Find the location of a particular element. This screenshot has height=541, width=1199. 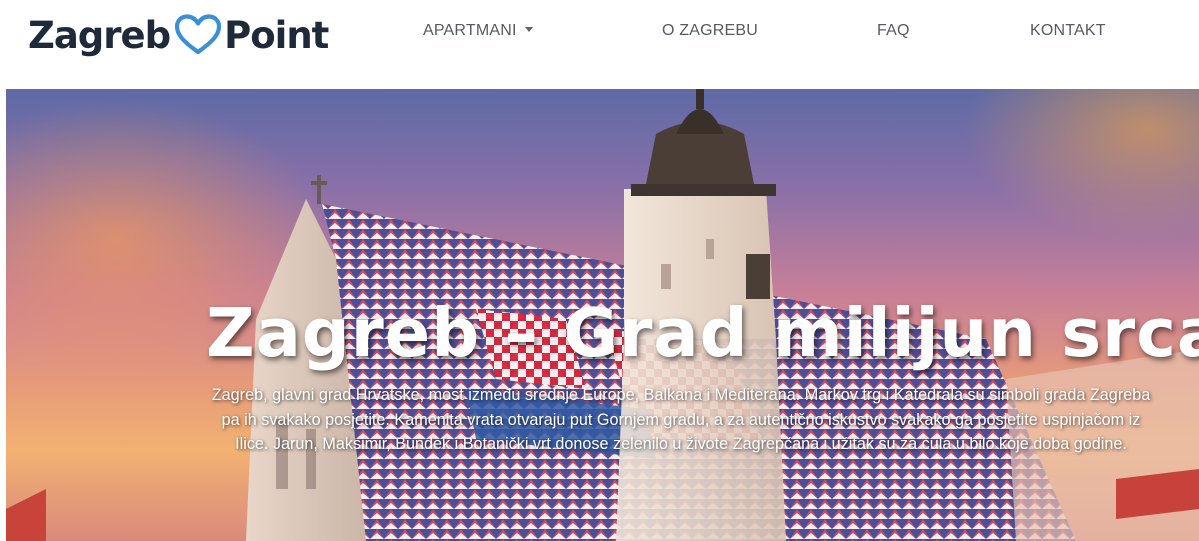

nav-item-kontakt: KONTAKT is located at coordinates (1068, 31).